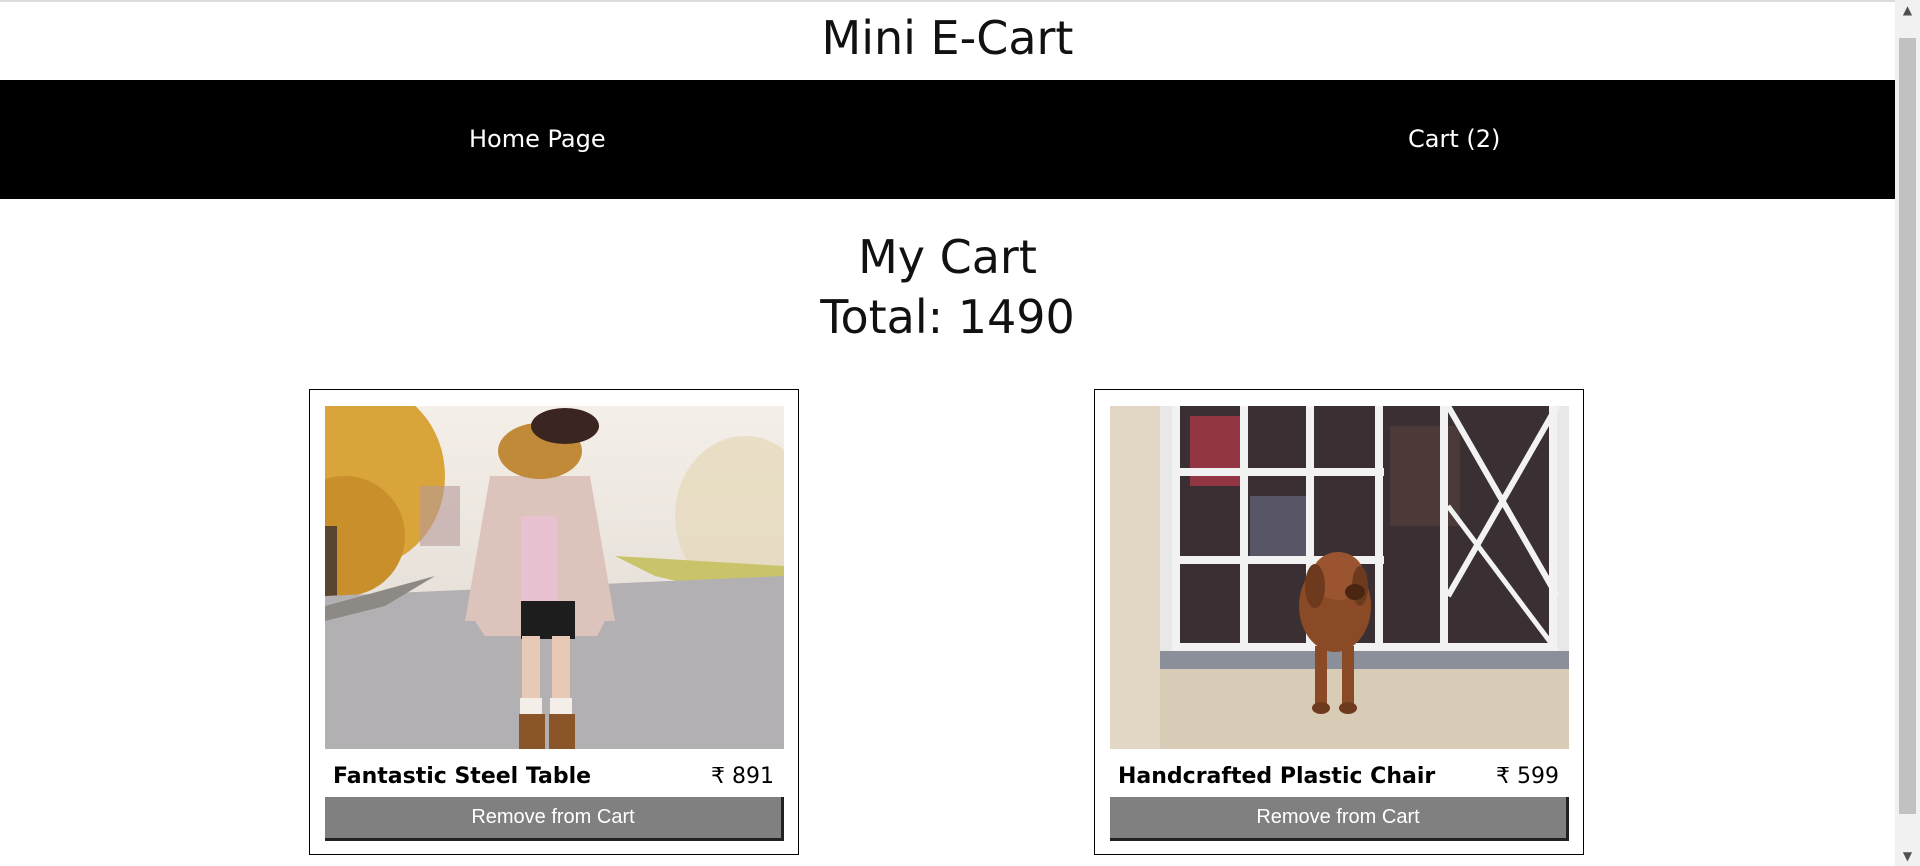 The width and height of the screenshot is (1920, 866). Describe the element at coordinates (1277, 776) in the screenshot. I see `product-name: Handcrafted Plastic Chair` at that location.